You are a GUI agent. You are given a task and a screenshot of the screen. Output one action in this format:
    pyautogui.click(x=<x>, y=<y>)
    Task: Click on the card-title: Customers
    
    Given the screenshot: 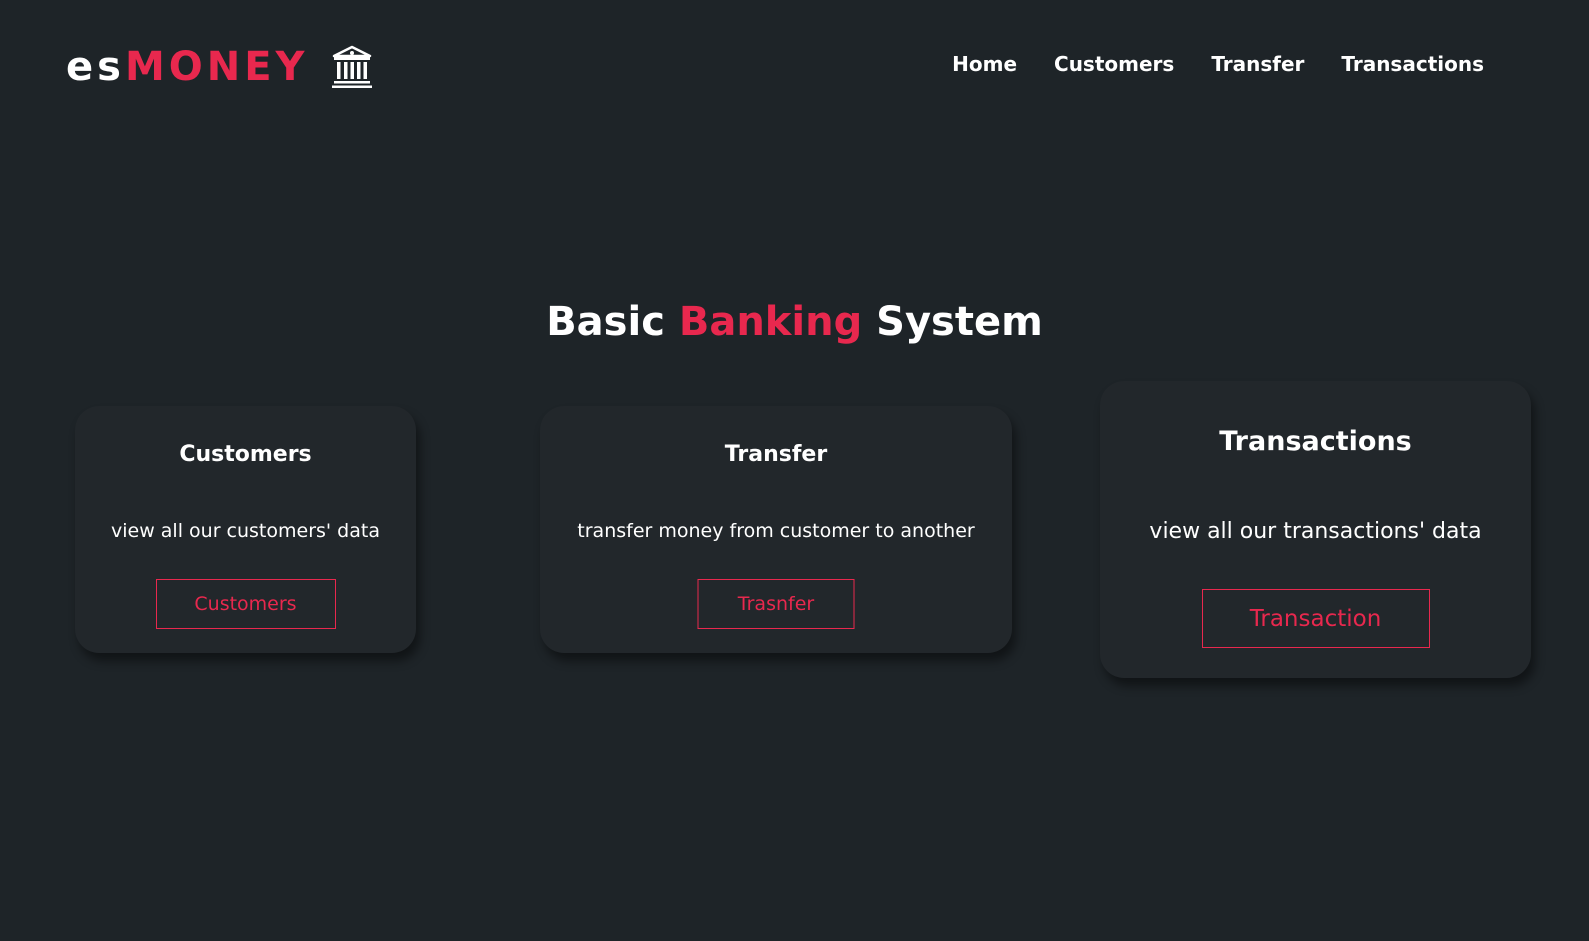 What is the action you would take?
    pyautogui.click(x=245, y=454)
    